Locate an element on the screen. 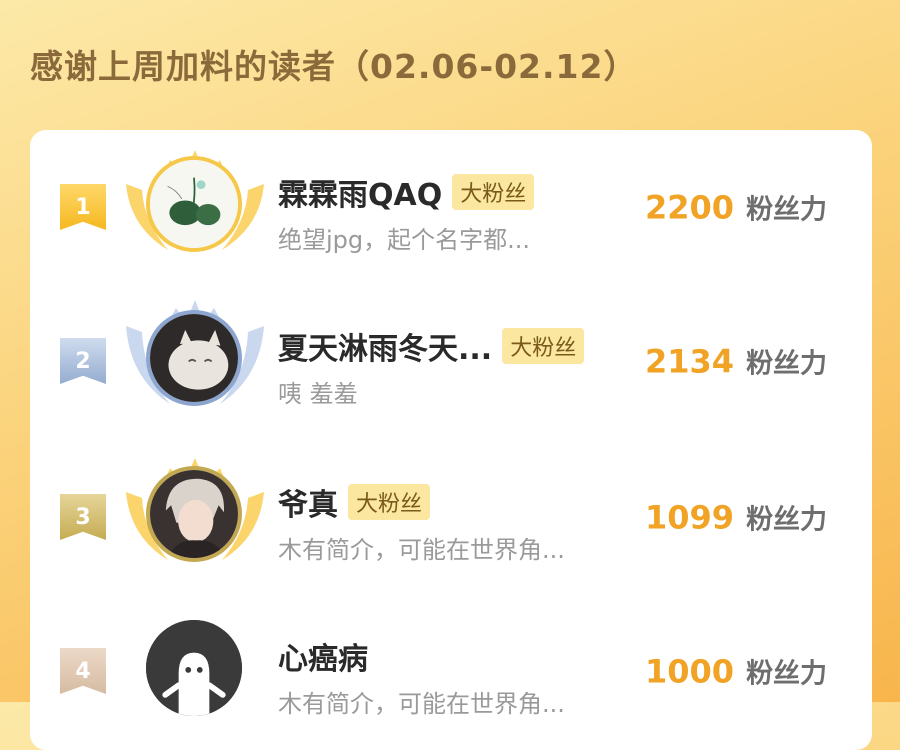  fan-power: 1000 粉丝力 is located at coordinates (736, 671).